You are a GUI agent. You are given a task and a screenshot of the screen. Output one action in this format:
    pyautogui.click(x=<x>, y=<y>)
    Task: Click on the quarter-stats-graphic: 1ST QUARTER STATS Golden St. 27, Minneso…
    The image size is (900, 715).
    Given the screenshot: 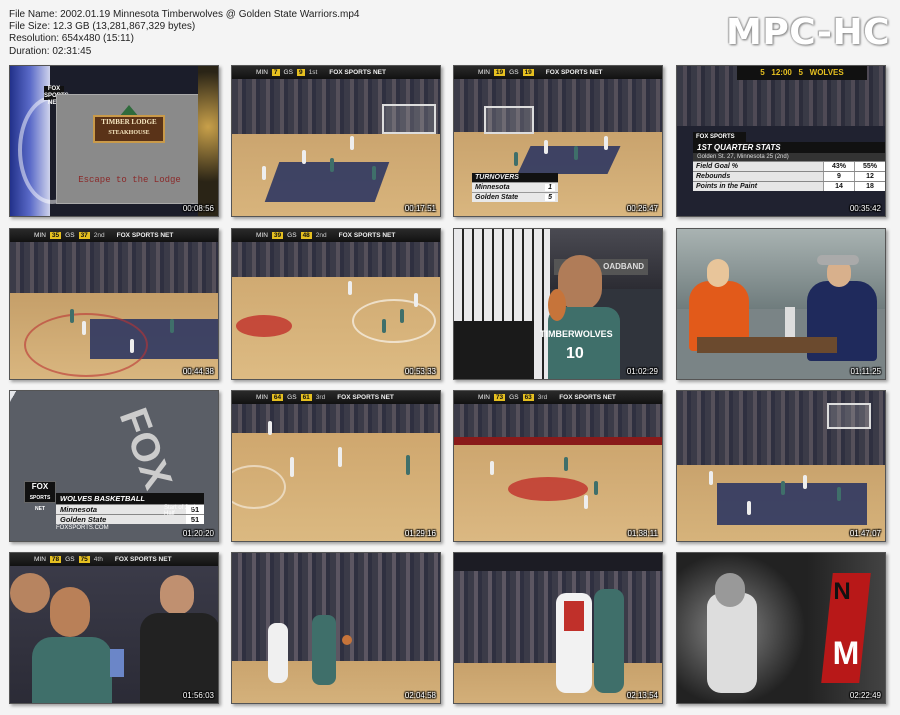 What is the action you would take?
    pyautogui.click(x=789, y=166)
    